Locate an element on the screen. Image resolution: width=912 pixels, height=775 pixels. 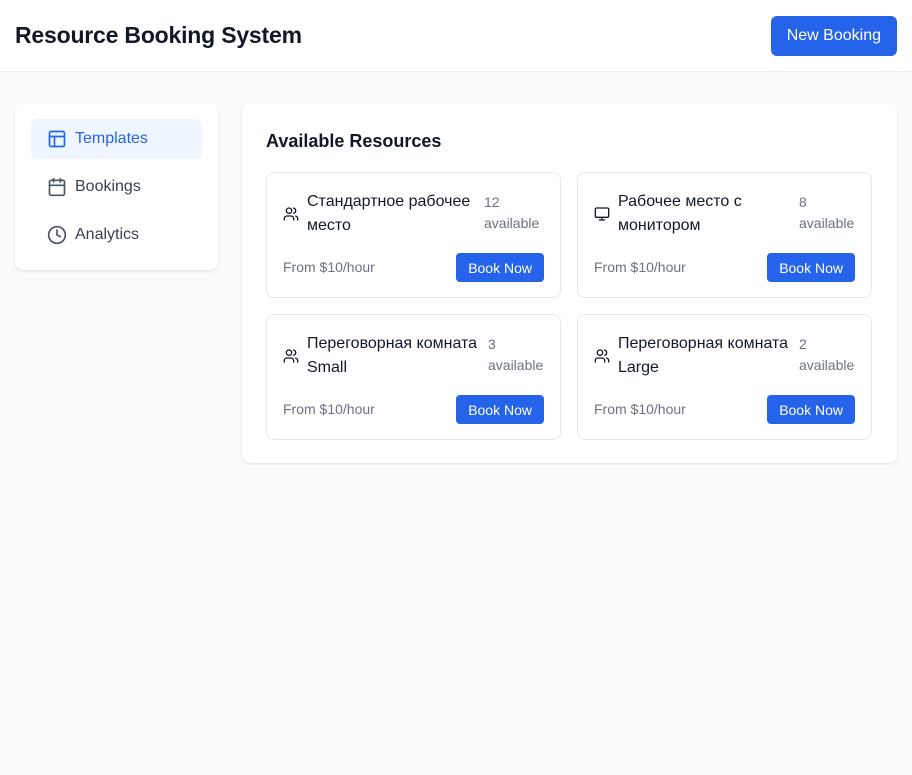
app-title: Resource Booking System is located at coordinates (158, 35).